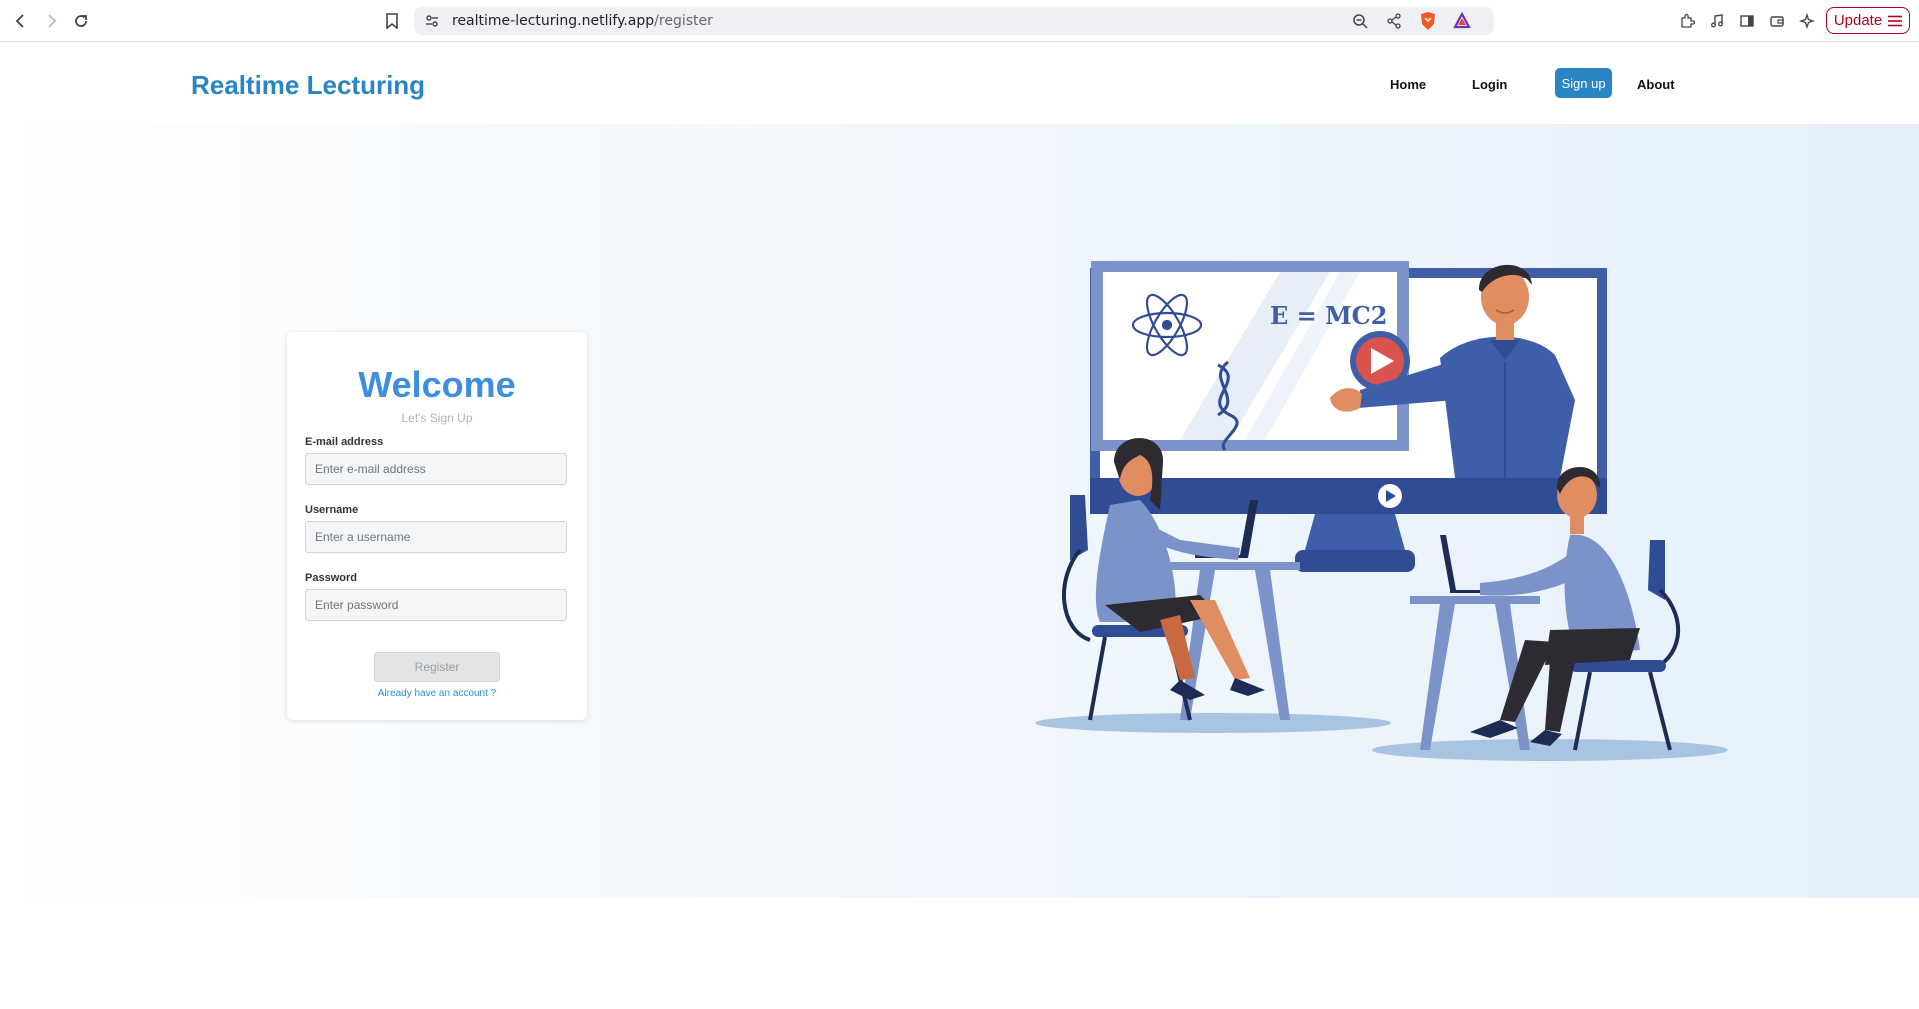  Describe the element at coordinates (1747, 21) in the screenshot. I see `sidebar-icon` at that location.